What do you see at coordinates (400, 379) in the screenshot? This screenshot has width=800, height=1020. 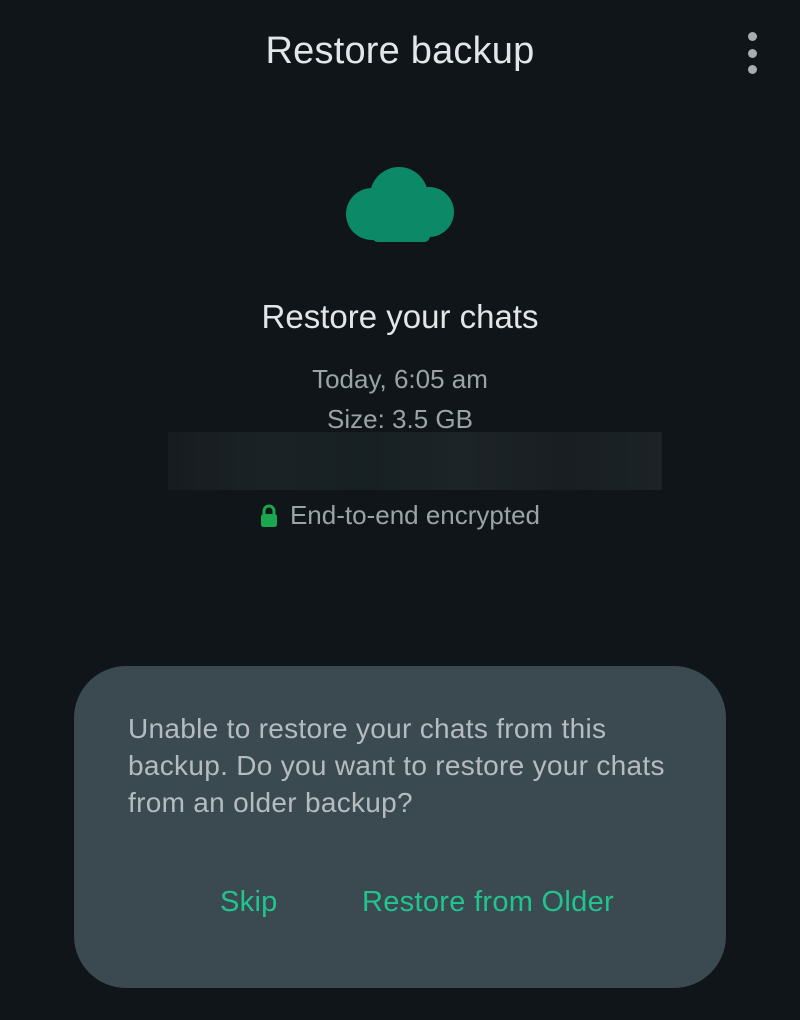 I see `backup-date: Today, 6:05 am` at bounding box center [400, 379].